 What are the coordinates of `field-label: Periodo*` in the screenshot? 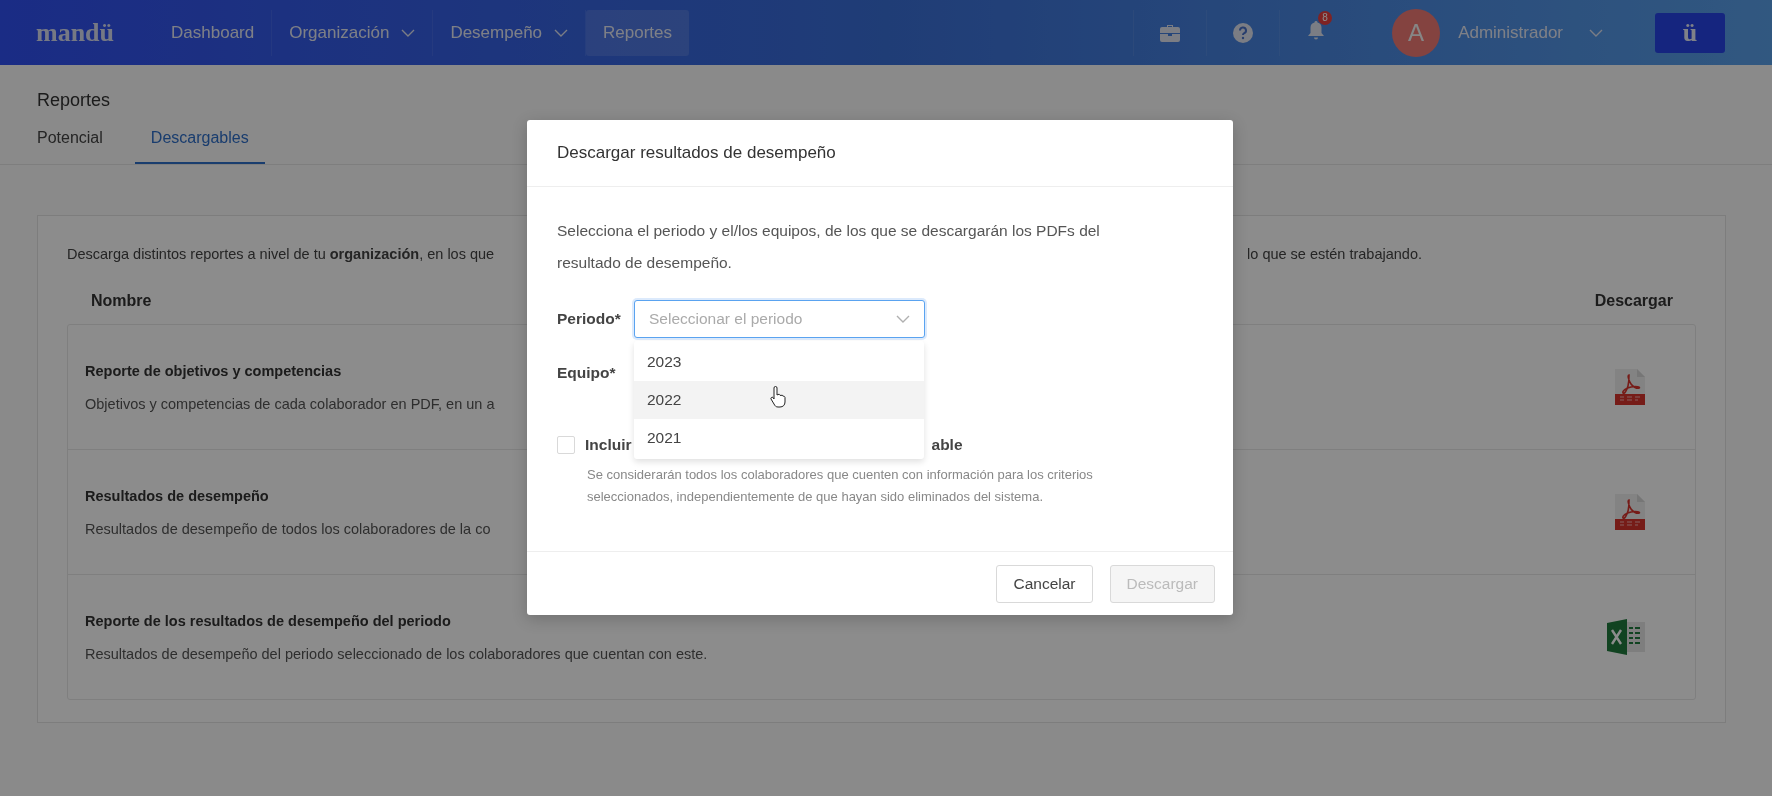 It's located at (589, 319).